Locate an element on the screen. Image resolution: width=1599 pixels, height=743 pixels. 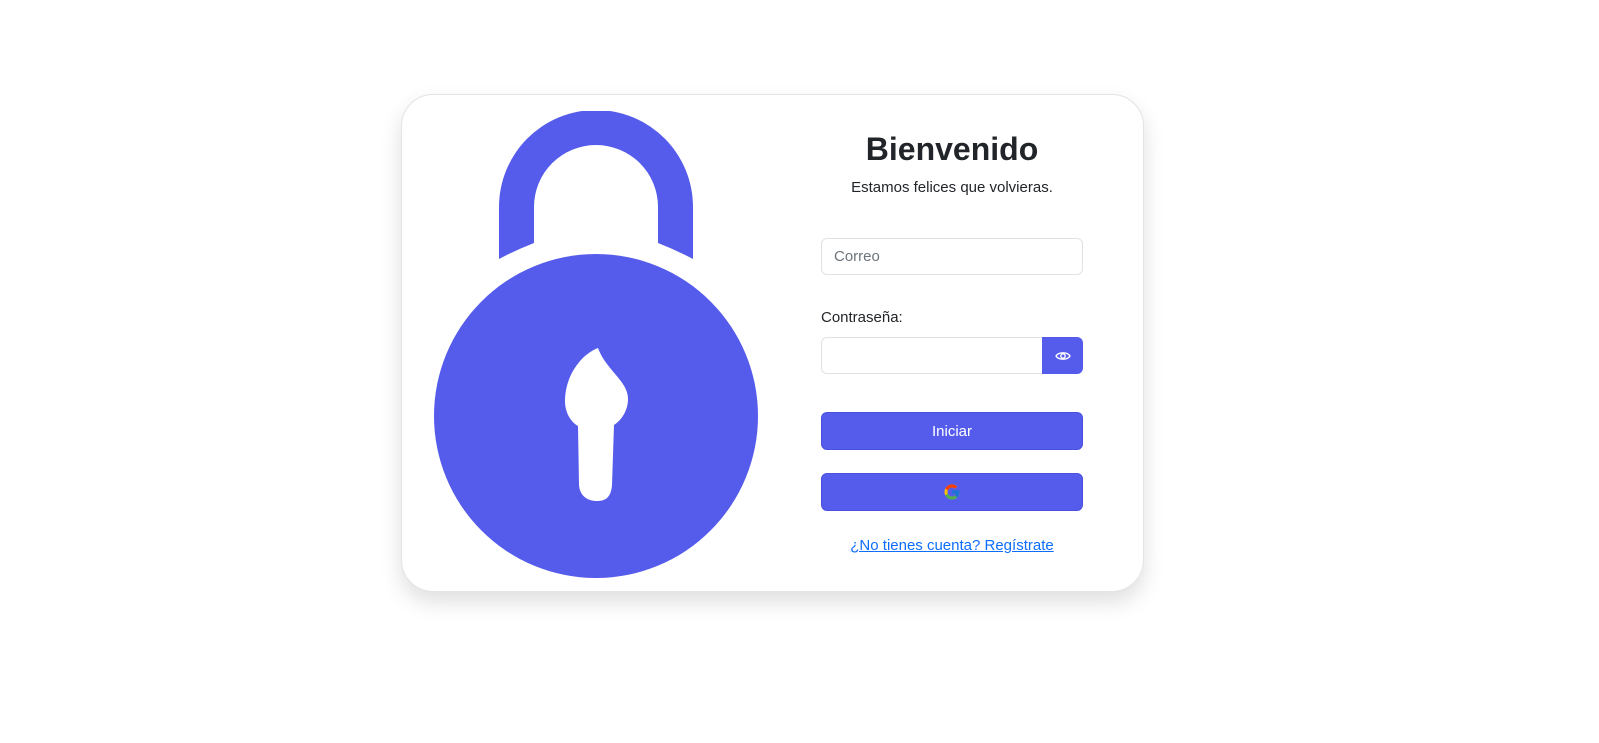
password-label: Contraseña: is located at coordinates (862, 317).